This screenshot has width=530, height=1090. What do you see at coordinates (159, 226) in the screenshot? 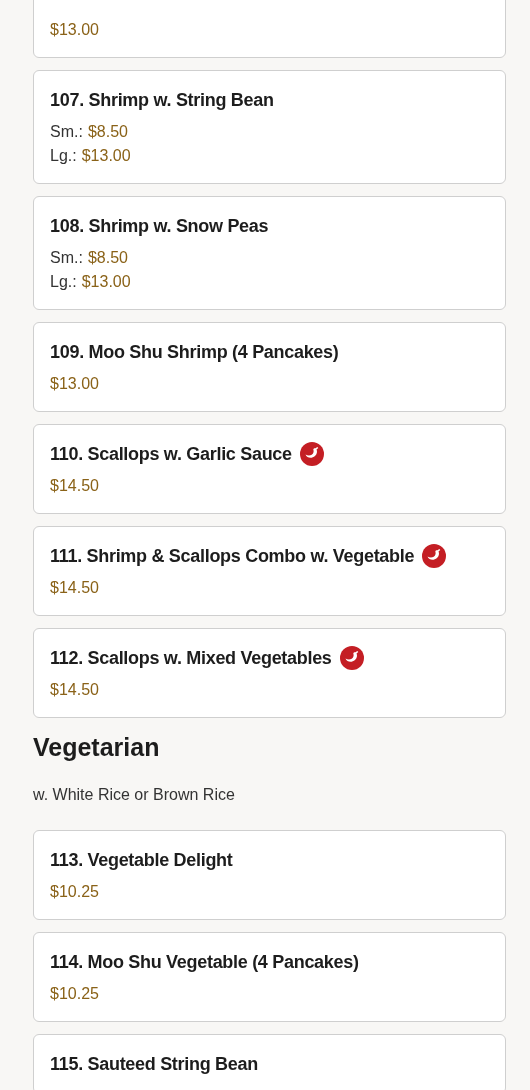
I see `item-name: 108. Shrimp w. Snow Peas` at bounding box center [159, 226].